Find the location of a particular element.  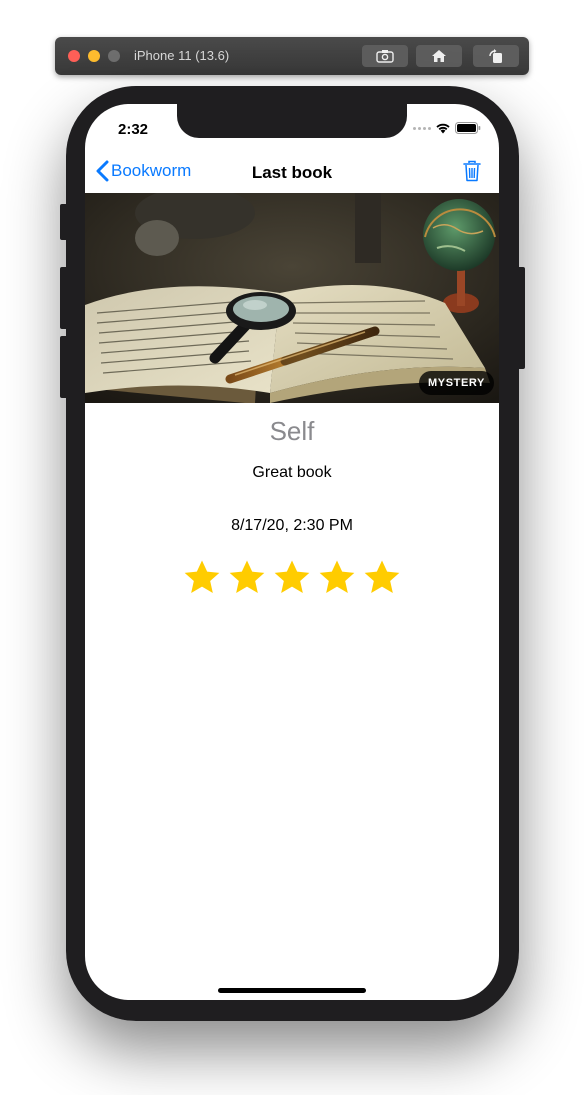

navigation-bar: Bookworm Last book is located at coordinates (292, 172).